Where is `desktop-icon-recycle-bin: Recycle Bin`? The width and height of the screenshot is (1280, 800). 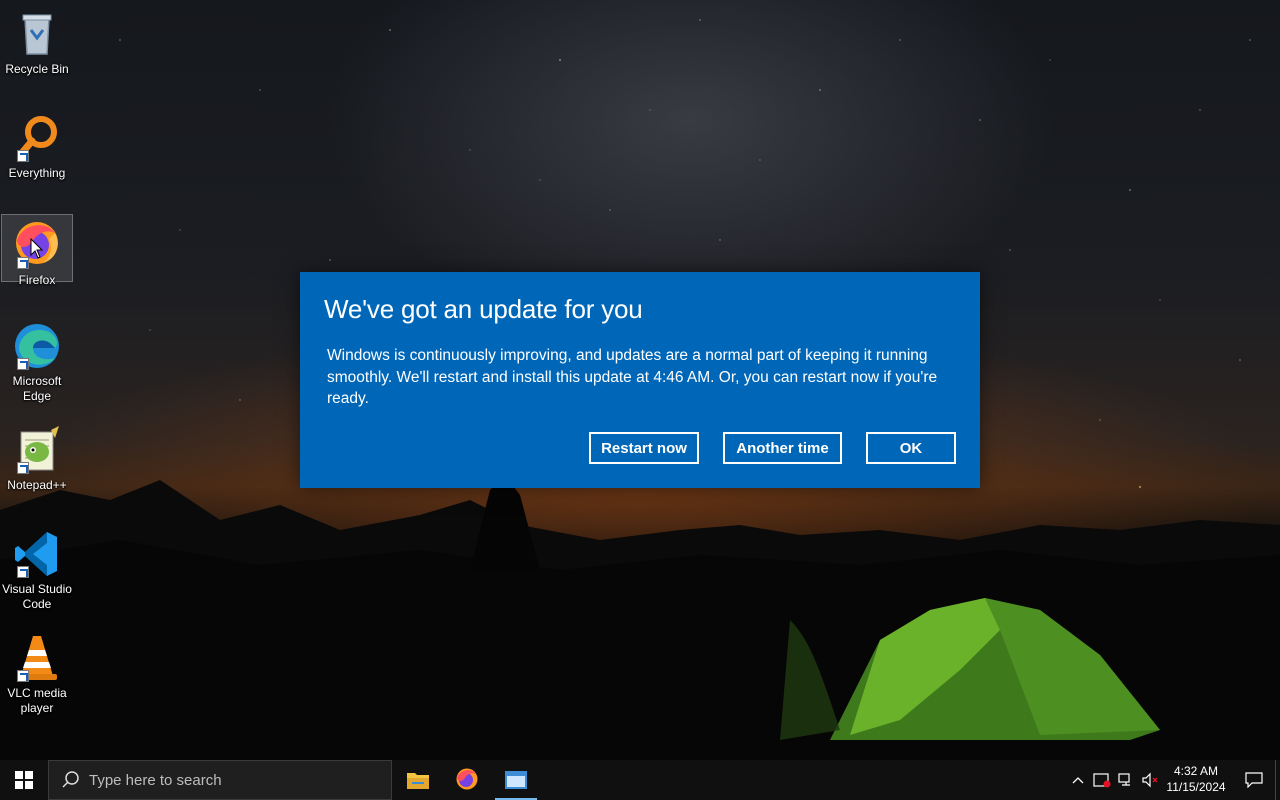 desktop-icon-recycle-bin: Recycle Bin is located at coordinates (37, 40).